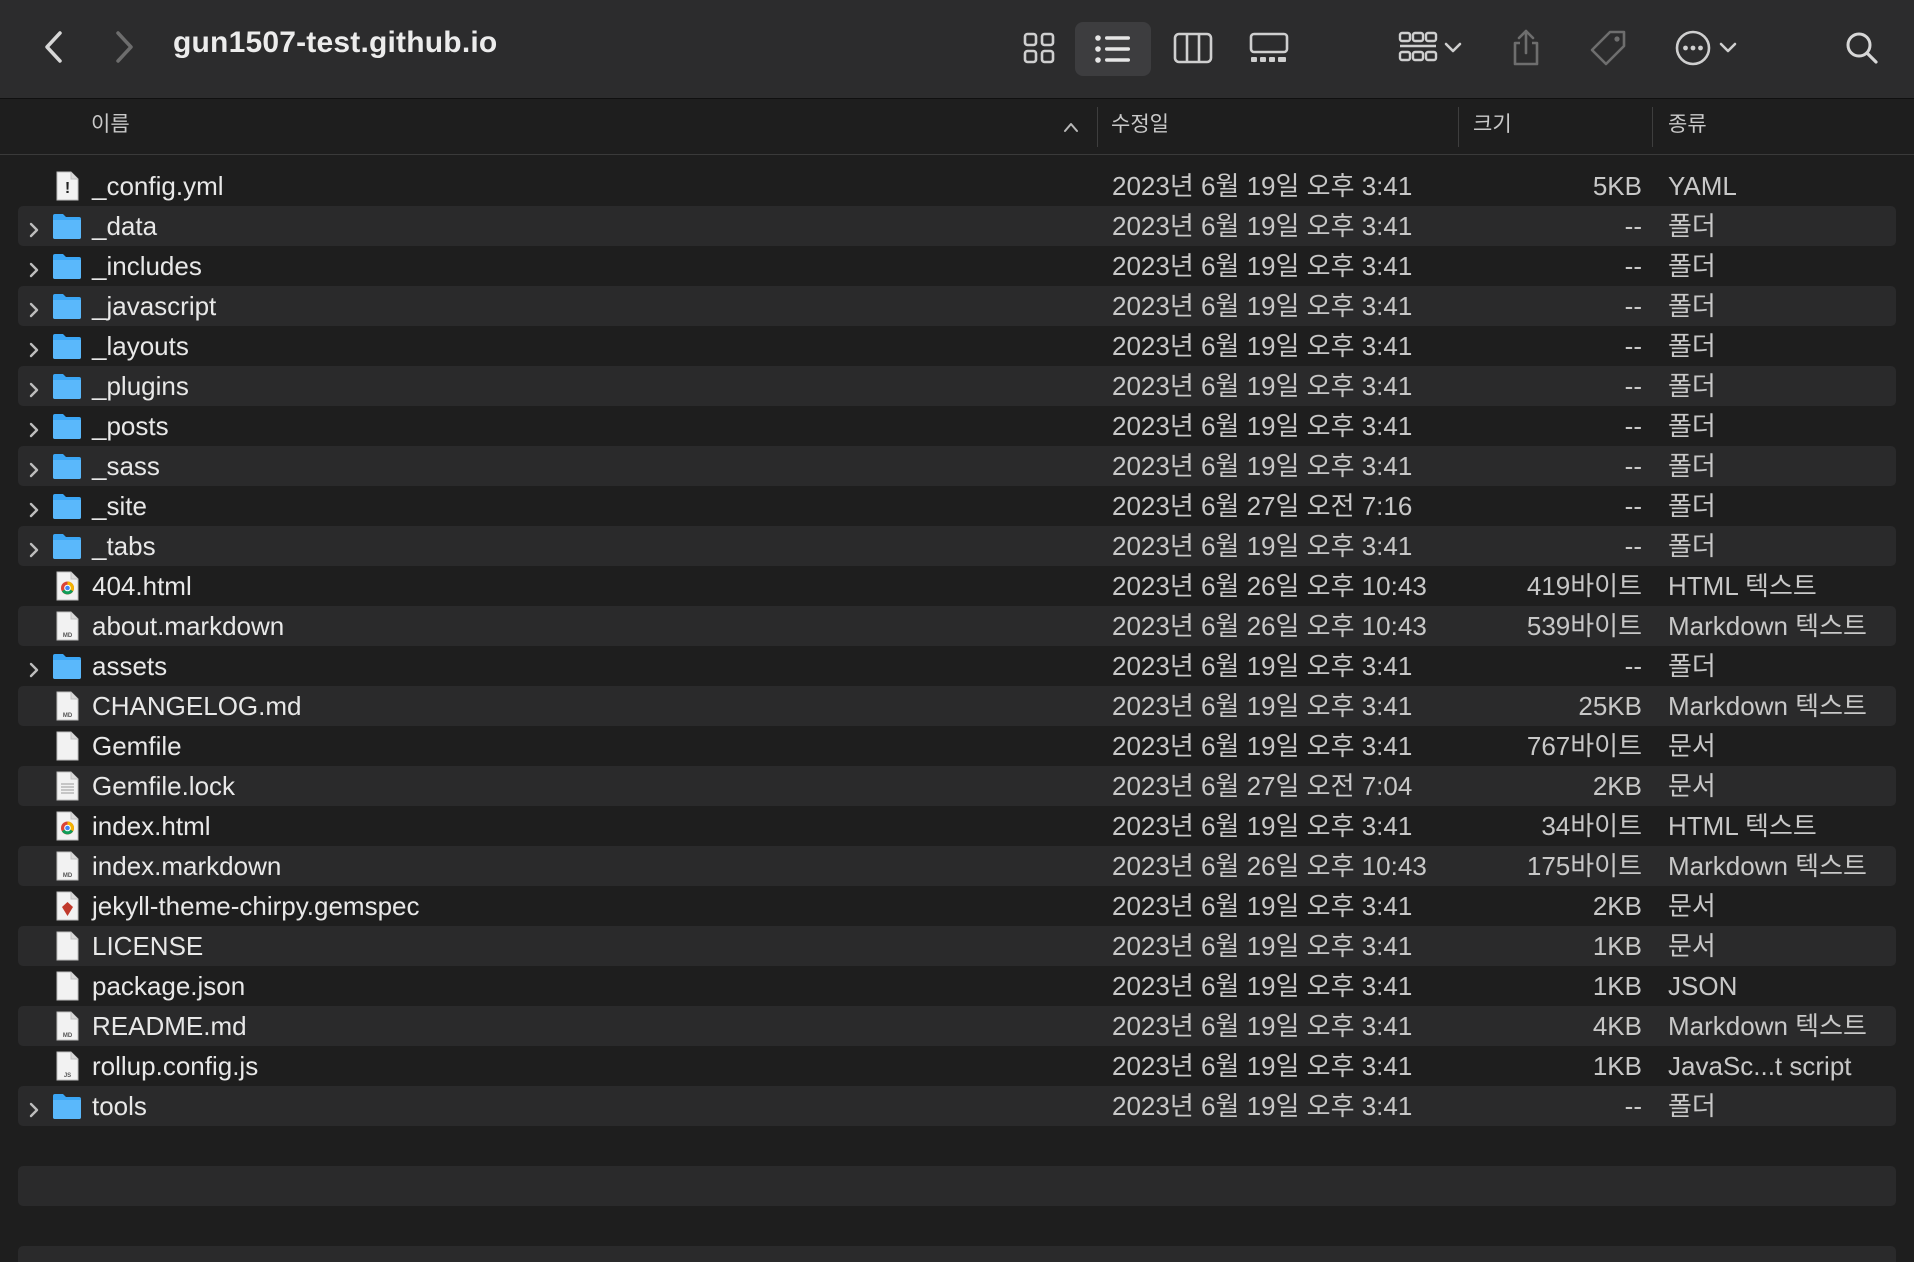 This screenshot has width=1914, height=1262. What do you see at coordinates (1608, 48) in the screenshot?
I see `tag-button` at bounding box center [1608, 48].